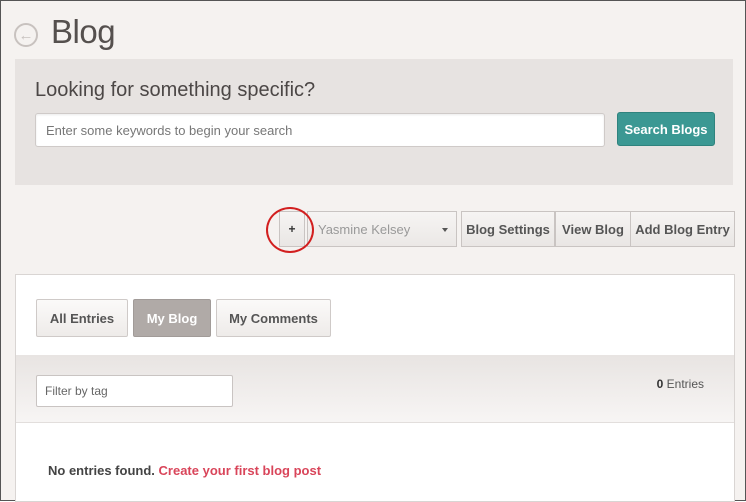 The height and width of the screenshot is (502, 746). I want to click on search-heading: Looking for something specific?, so click(175, 90).